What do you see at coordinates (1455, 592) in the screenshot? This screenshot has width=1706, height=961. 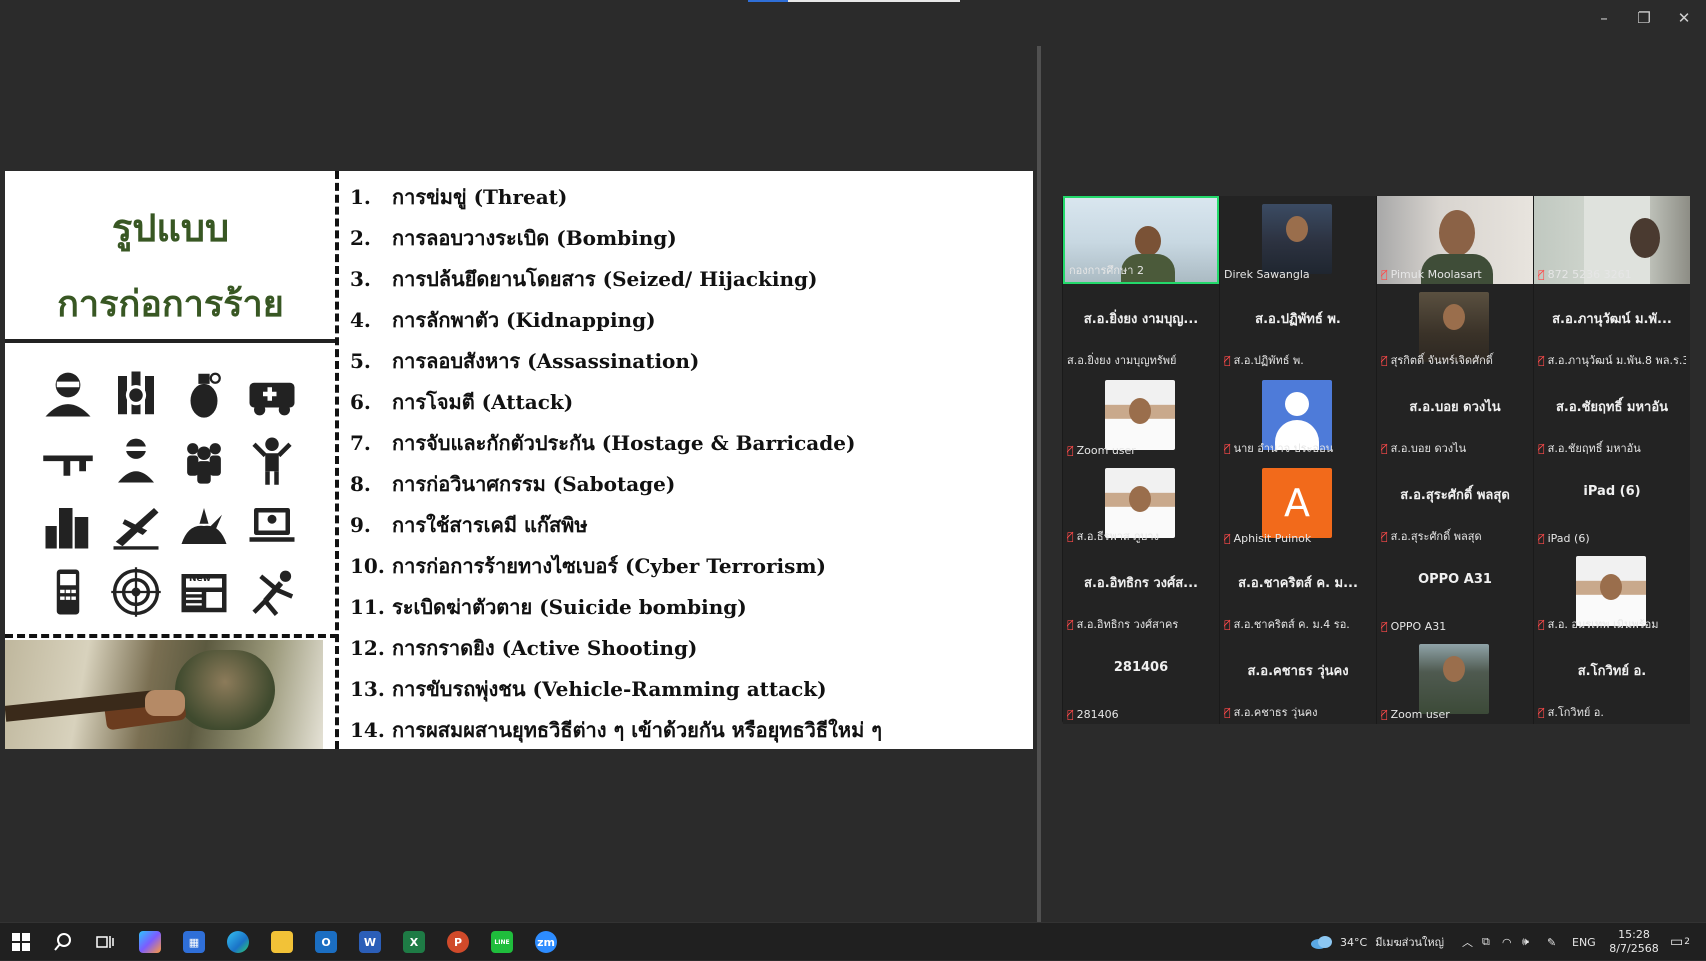 I see `participant-tile: OPPO A31 🎙̸ OPPO A31` at bounding box center [1455, 592].